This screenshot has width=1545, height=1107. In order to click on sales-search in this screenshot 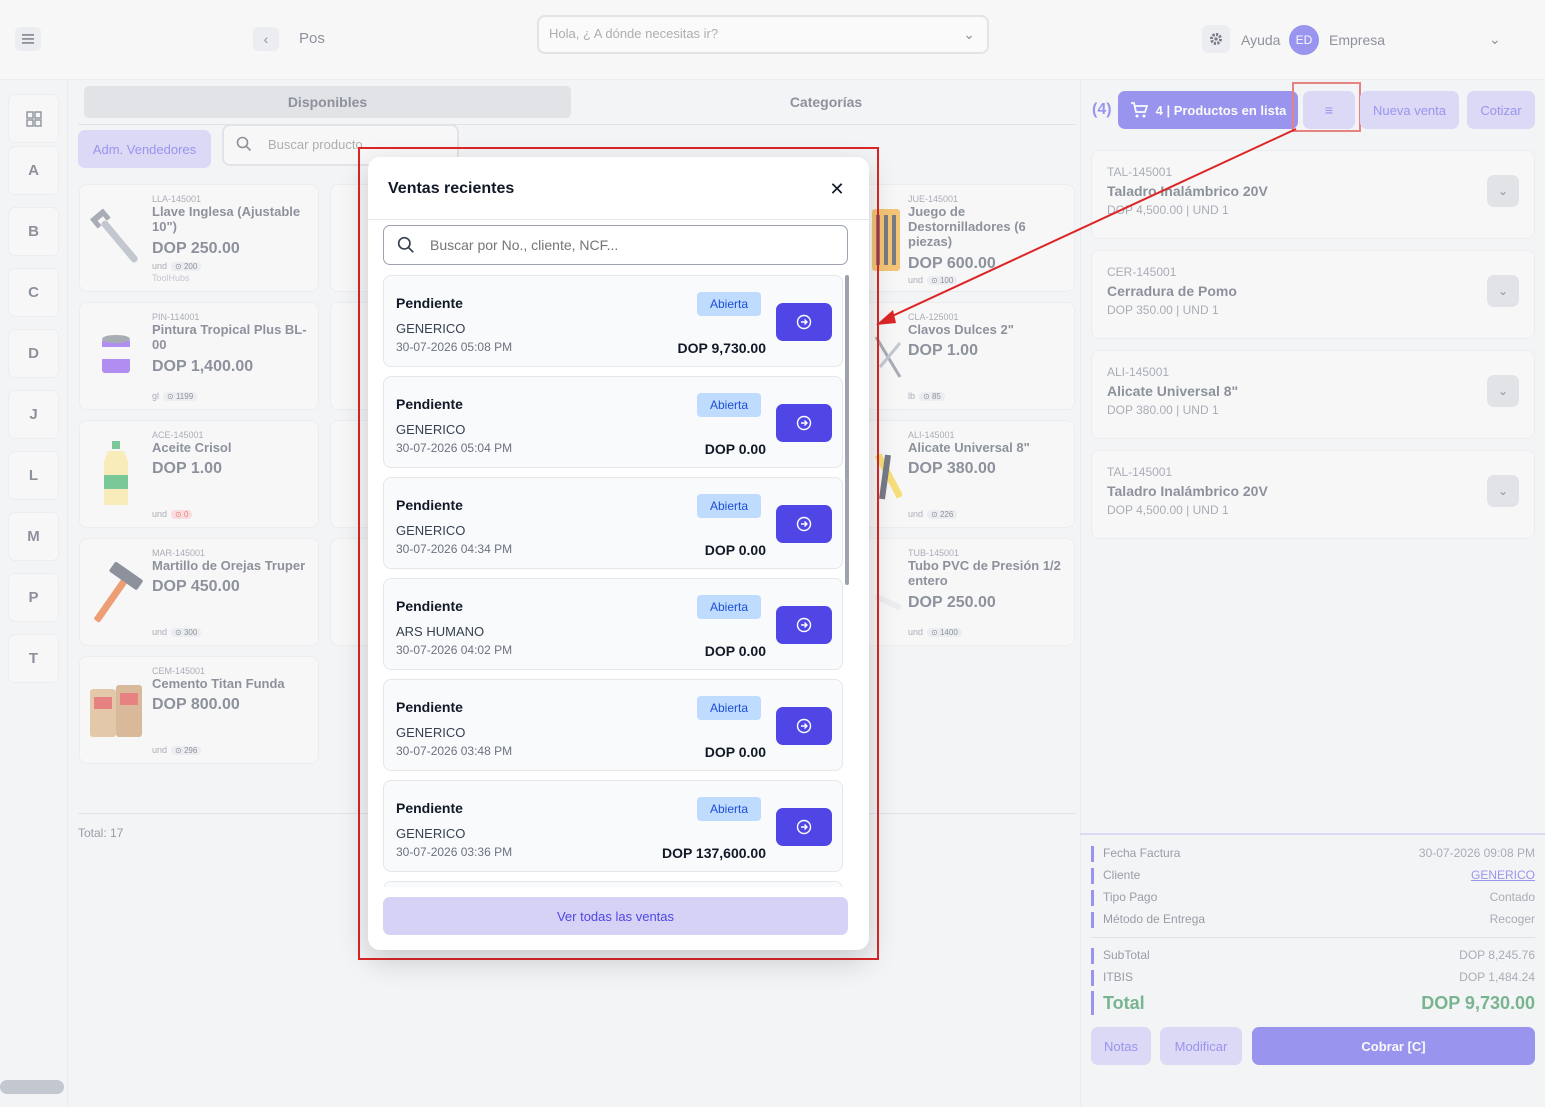, I will do `click(615, 245)`.